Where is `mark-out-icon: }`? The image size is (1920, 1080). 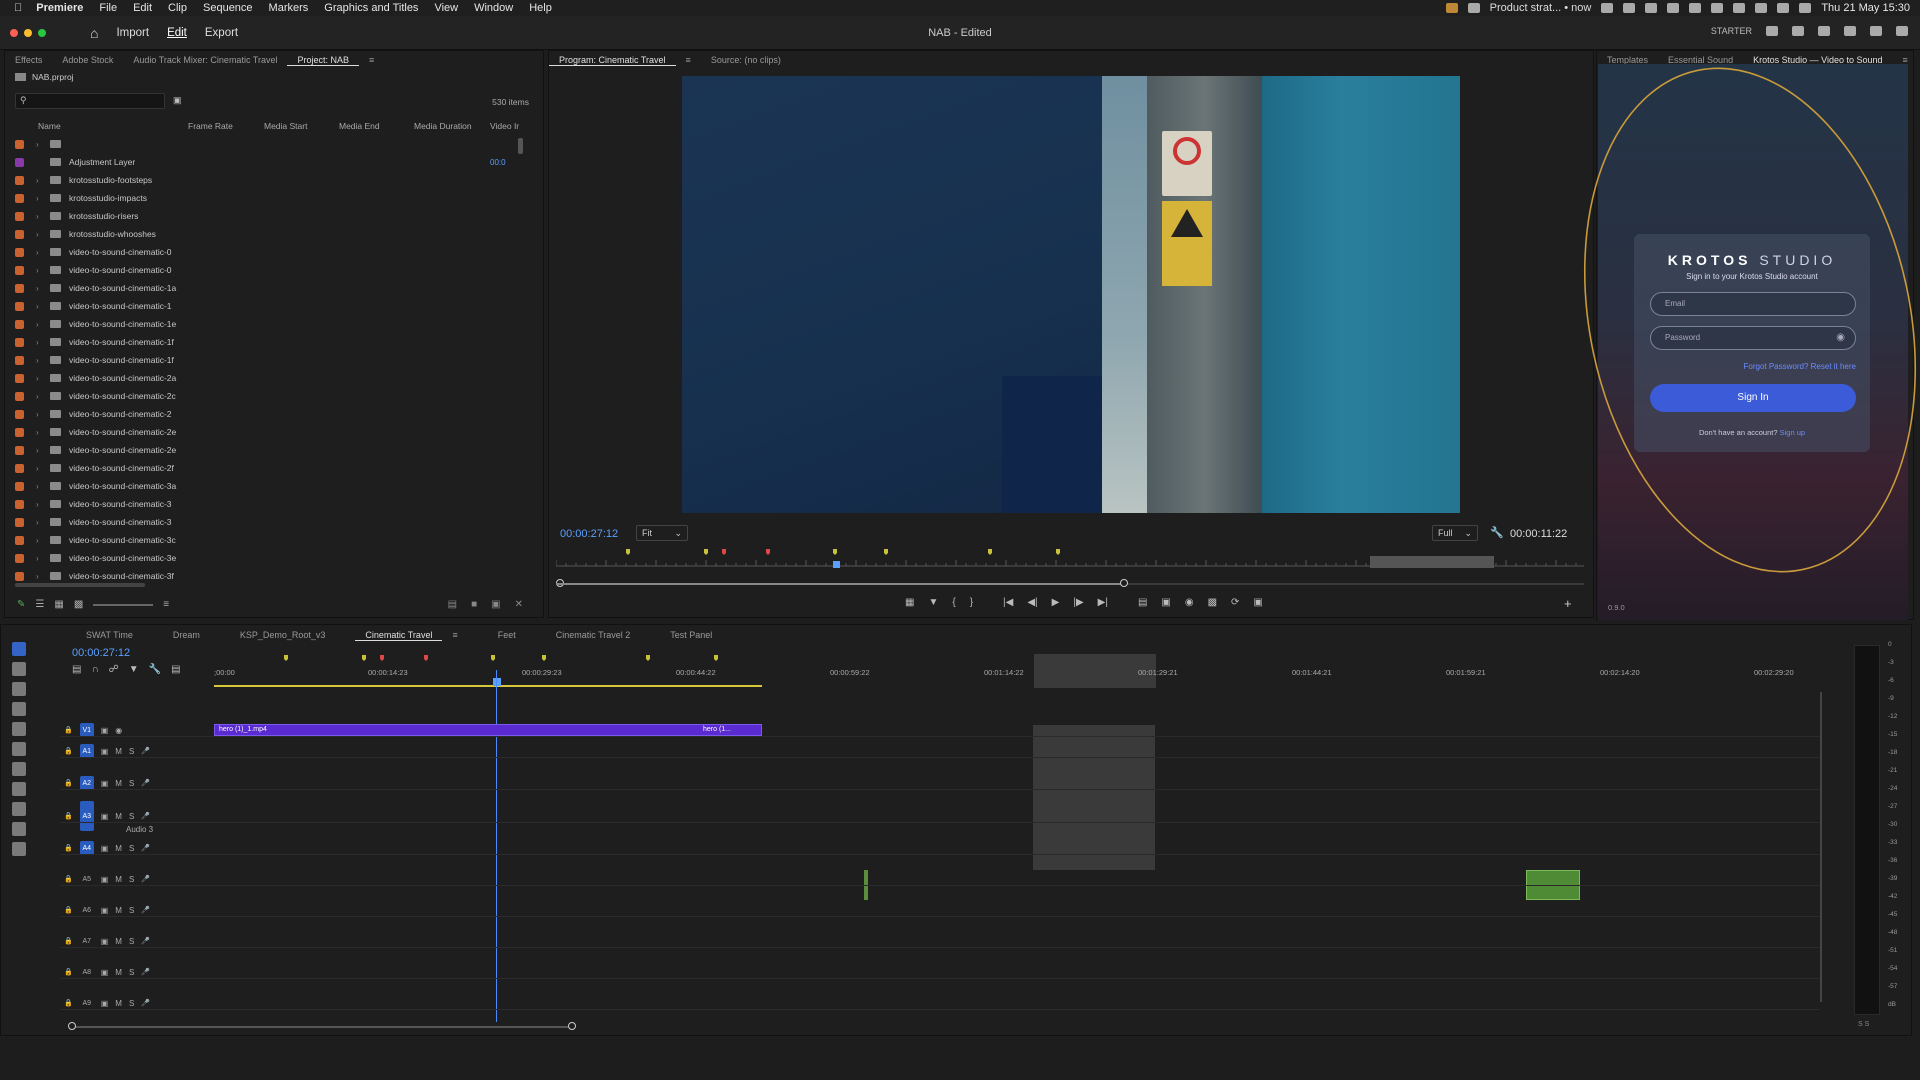
mark-out-icon: } is located at coordinates (971, 602).